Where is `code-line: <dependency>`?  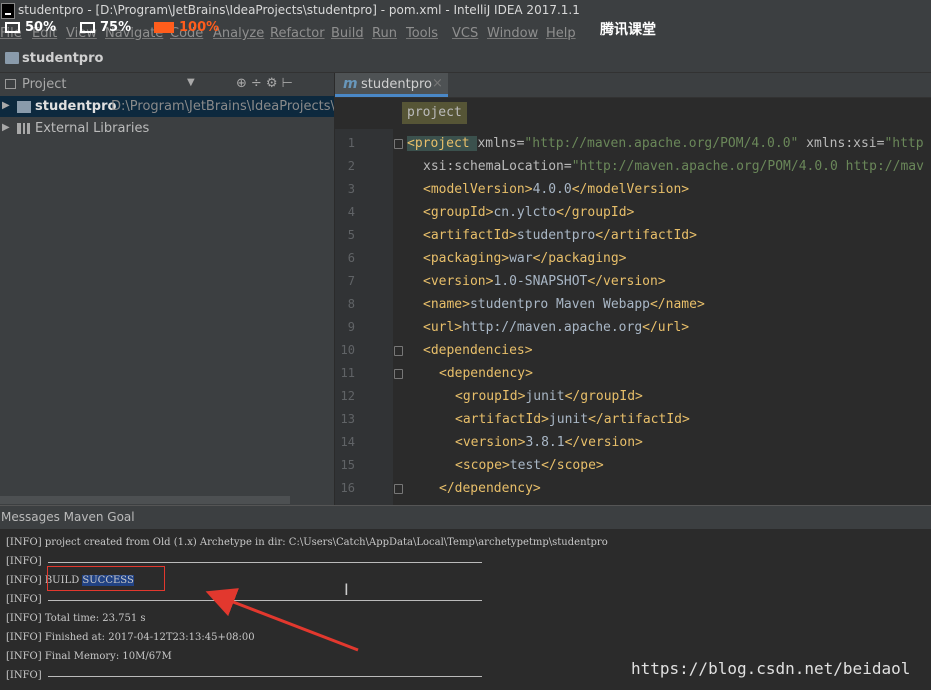
code-line: <dependency> is located at coordinates (486, 373).